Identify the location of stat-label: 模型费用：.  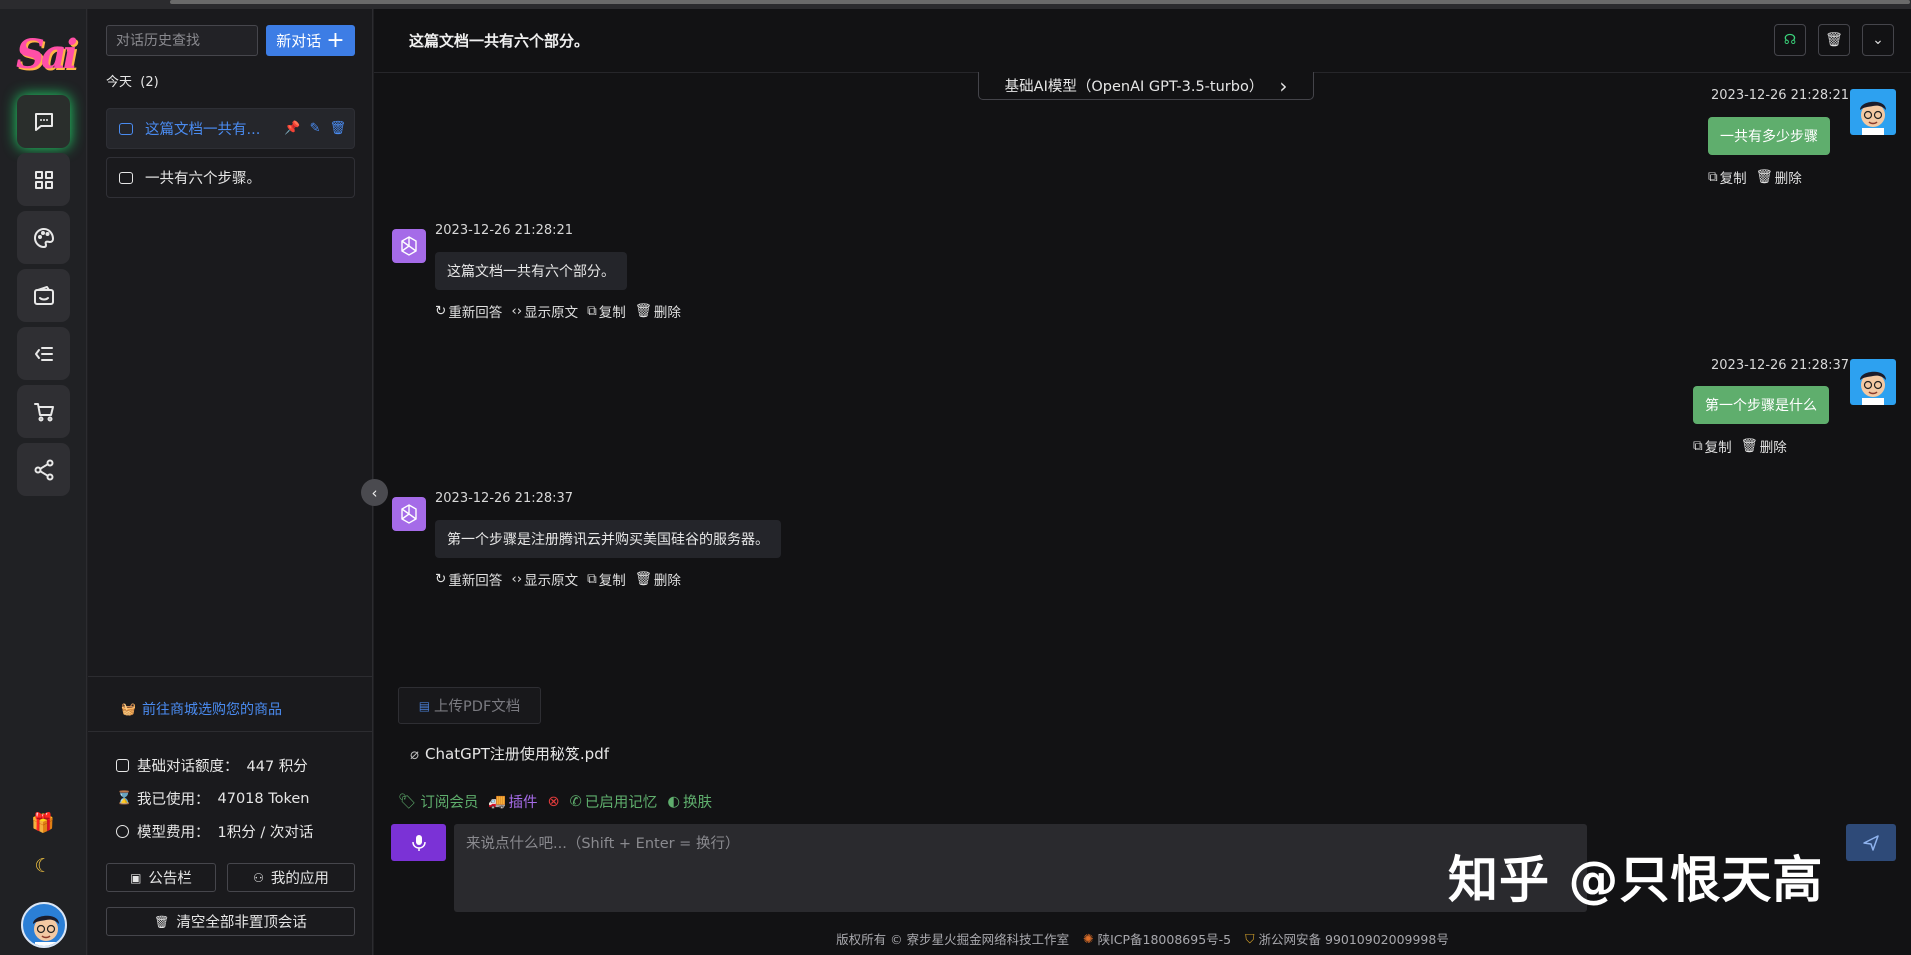
(173, 833).